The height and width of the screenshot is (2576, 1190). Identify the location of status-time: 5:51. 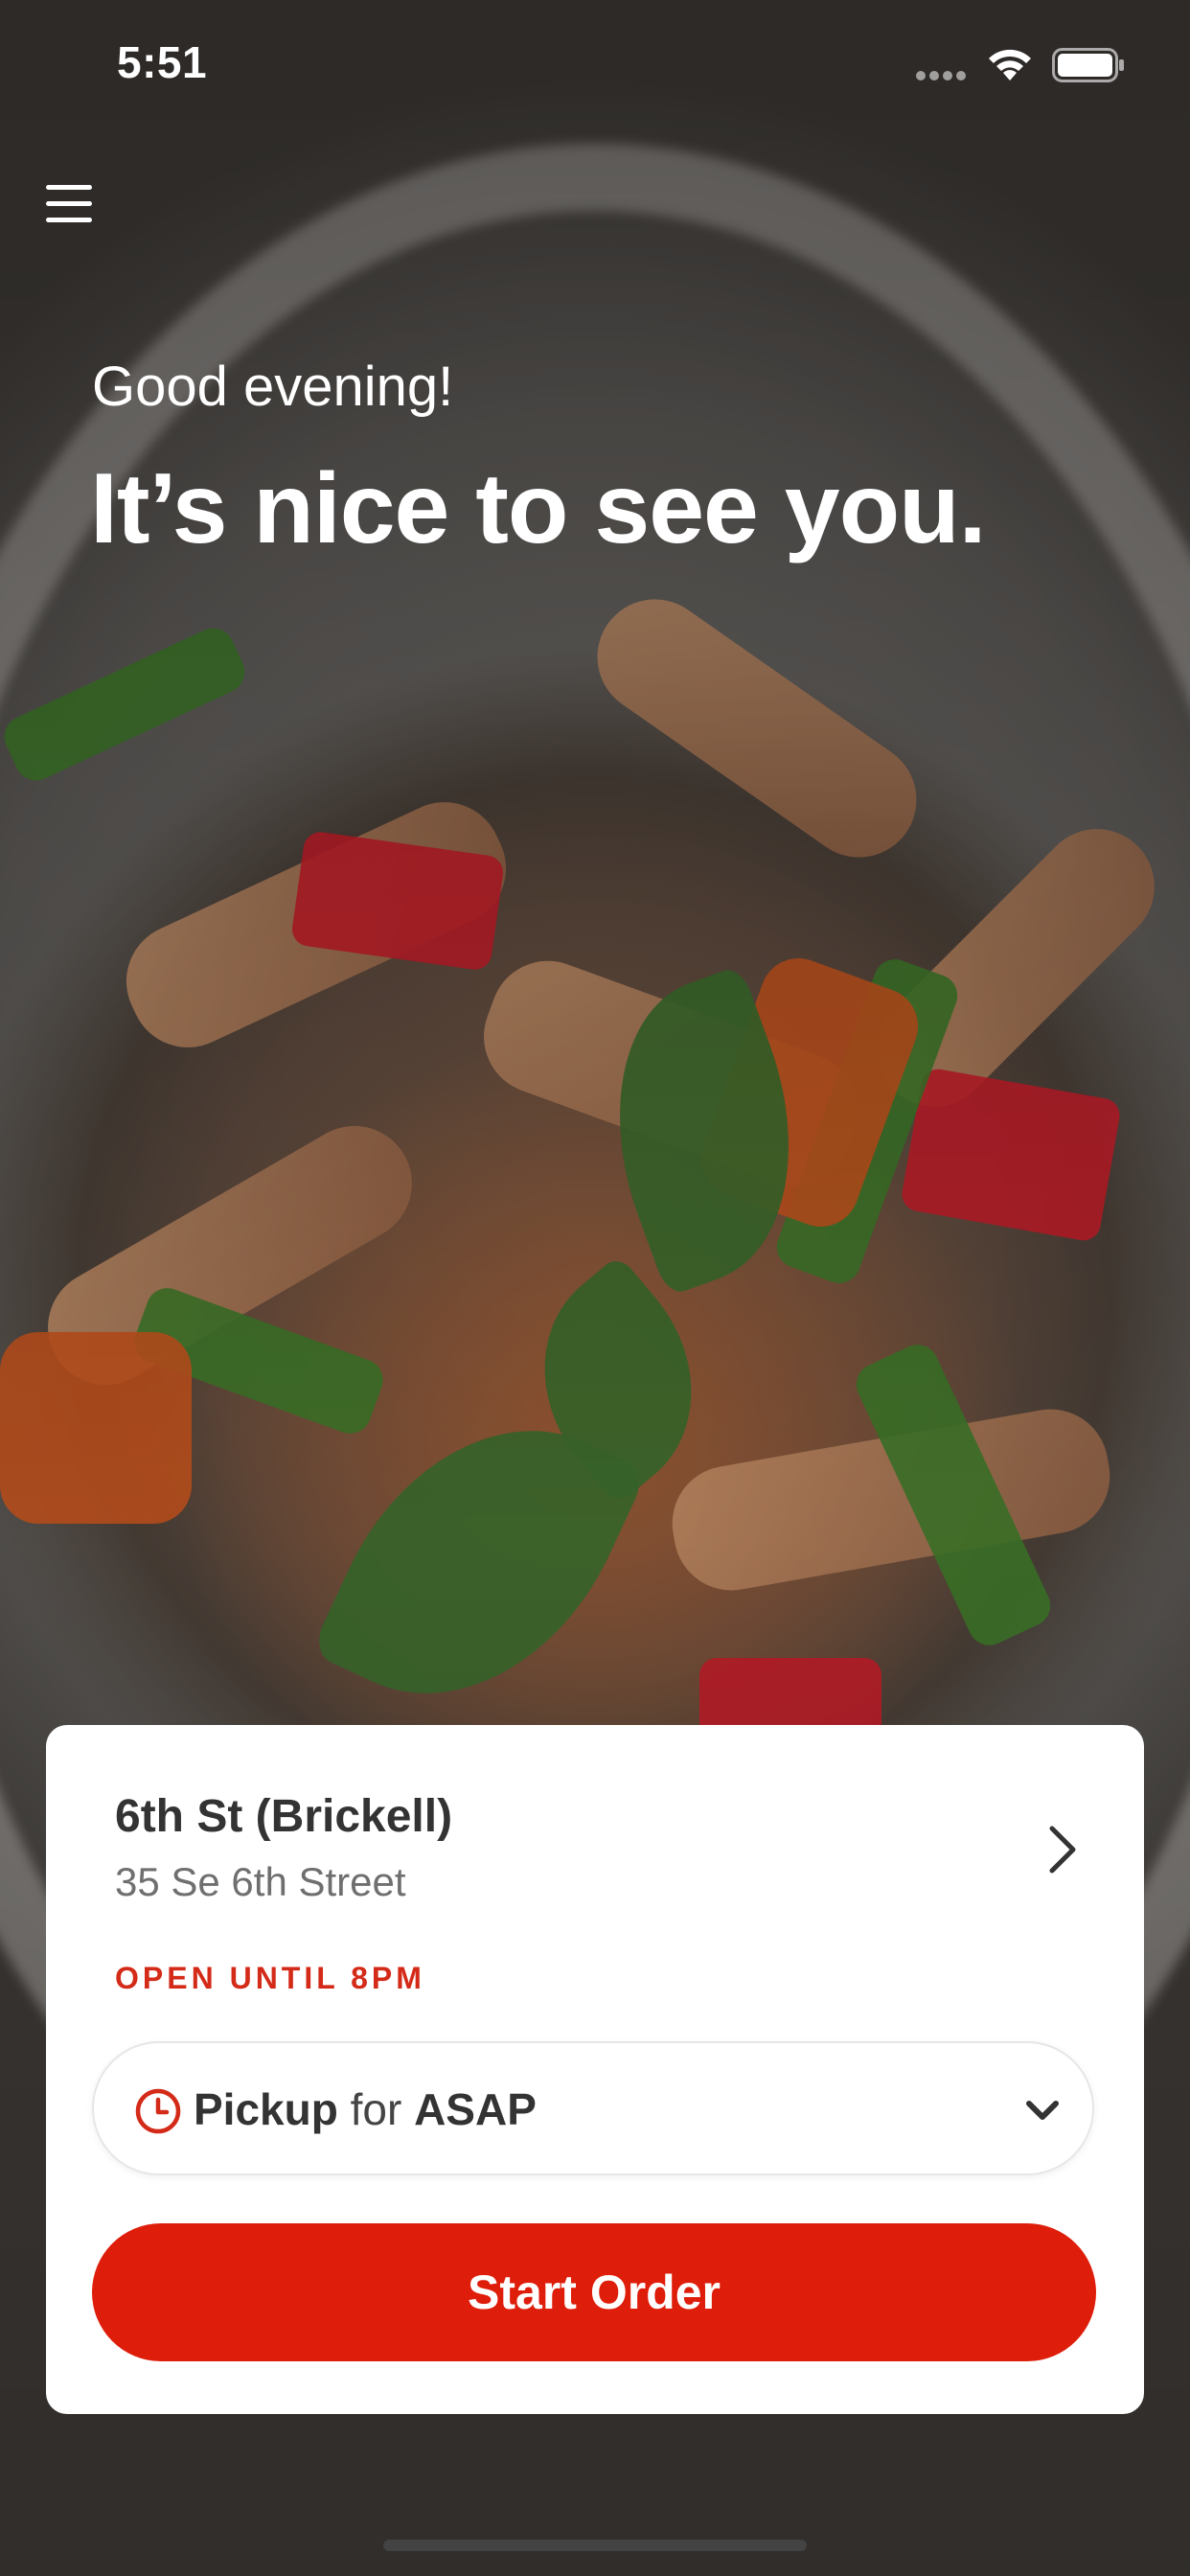
(163, 62).